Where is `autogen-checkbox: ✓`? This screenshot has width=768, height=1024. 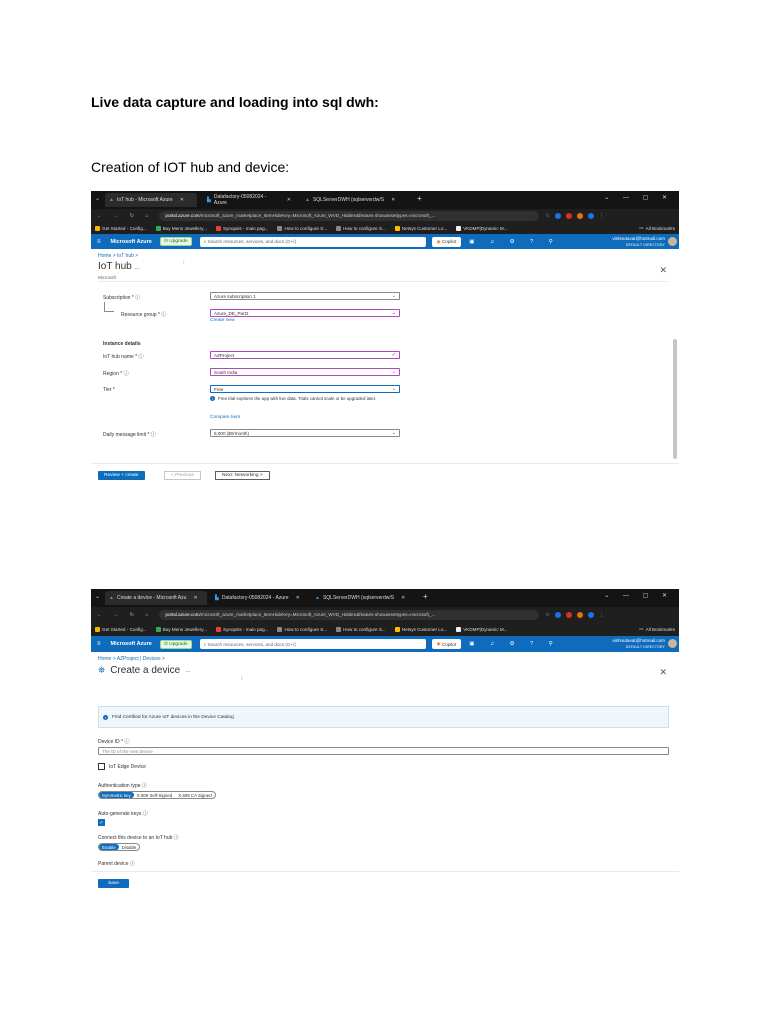 autogen-checkbox: ✓ is located at coordinates (101, 822).